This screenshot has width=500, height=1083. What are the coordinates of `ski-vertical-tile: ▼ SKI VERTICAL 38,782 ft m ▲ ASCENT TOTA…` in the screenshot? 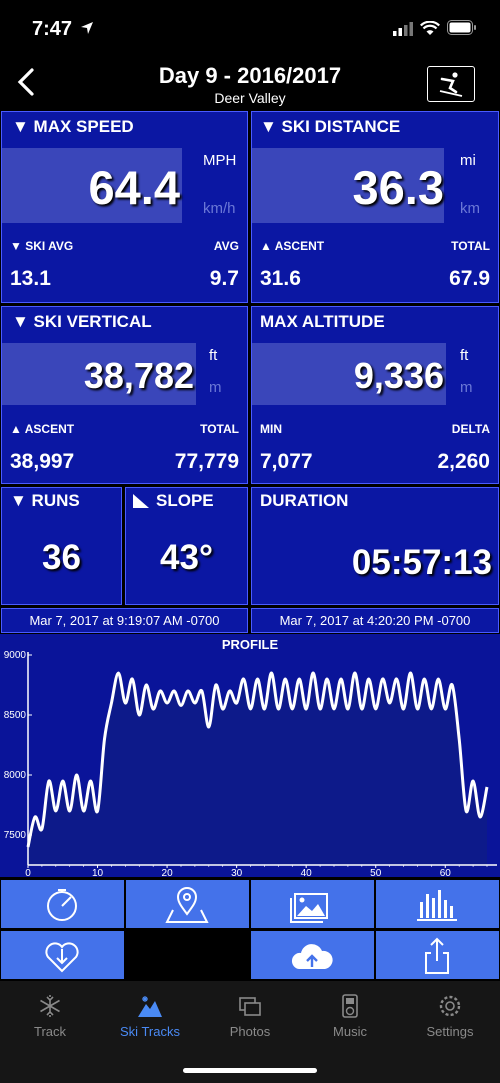 It's located at (124, 395).